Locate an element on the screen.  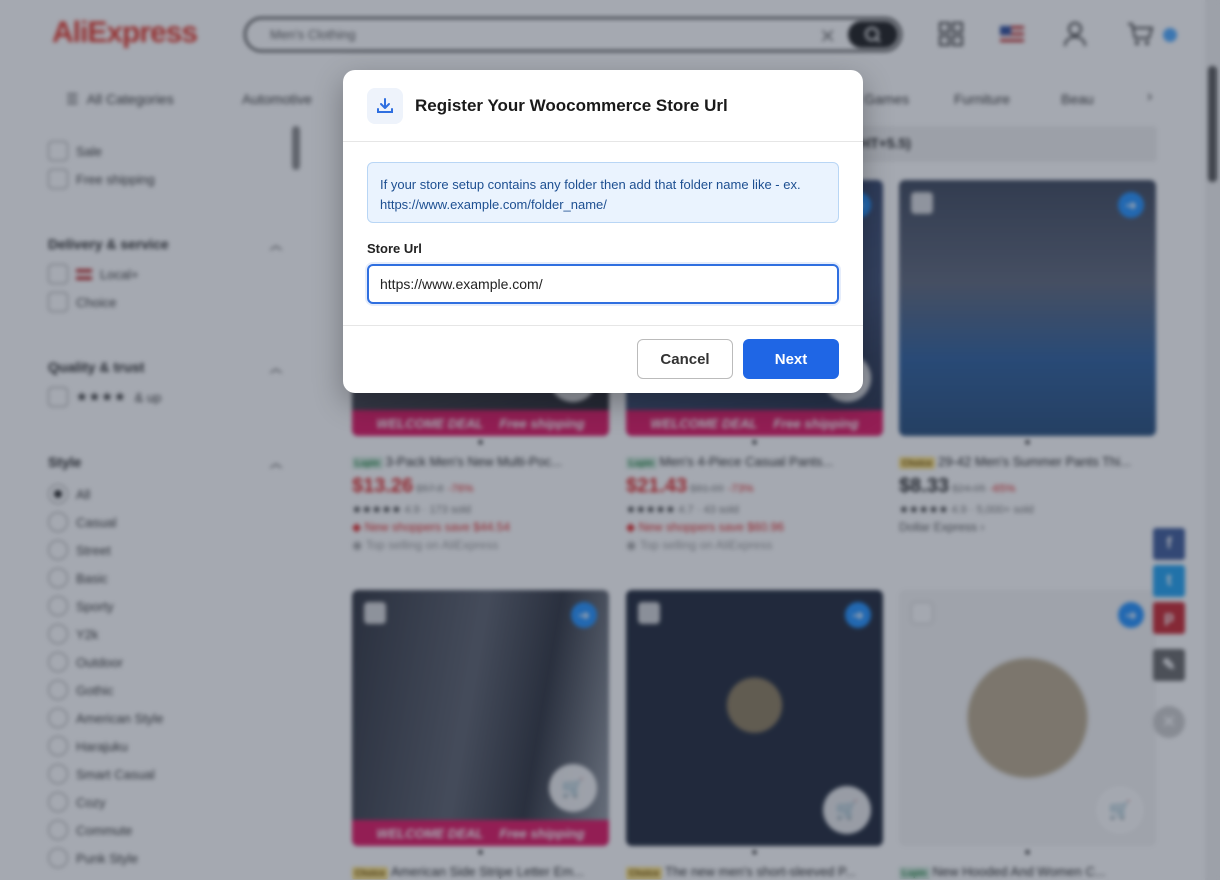
store-url-input is located at coordinates (603, 284).